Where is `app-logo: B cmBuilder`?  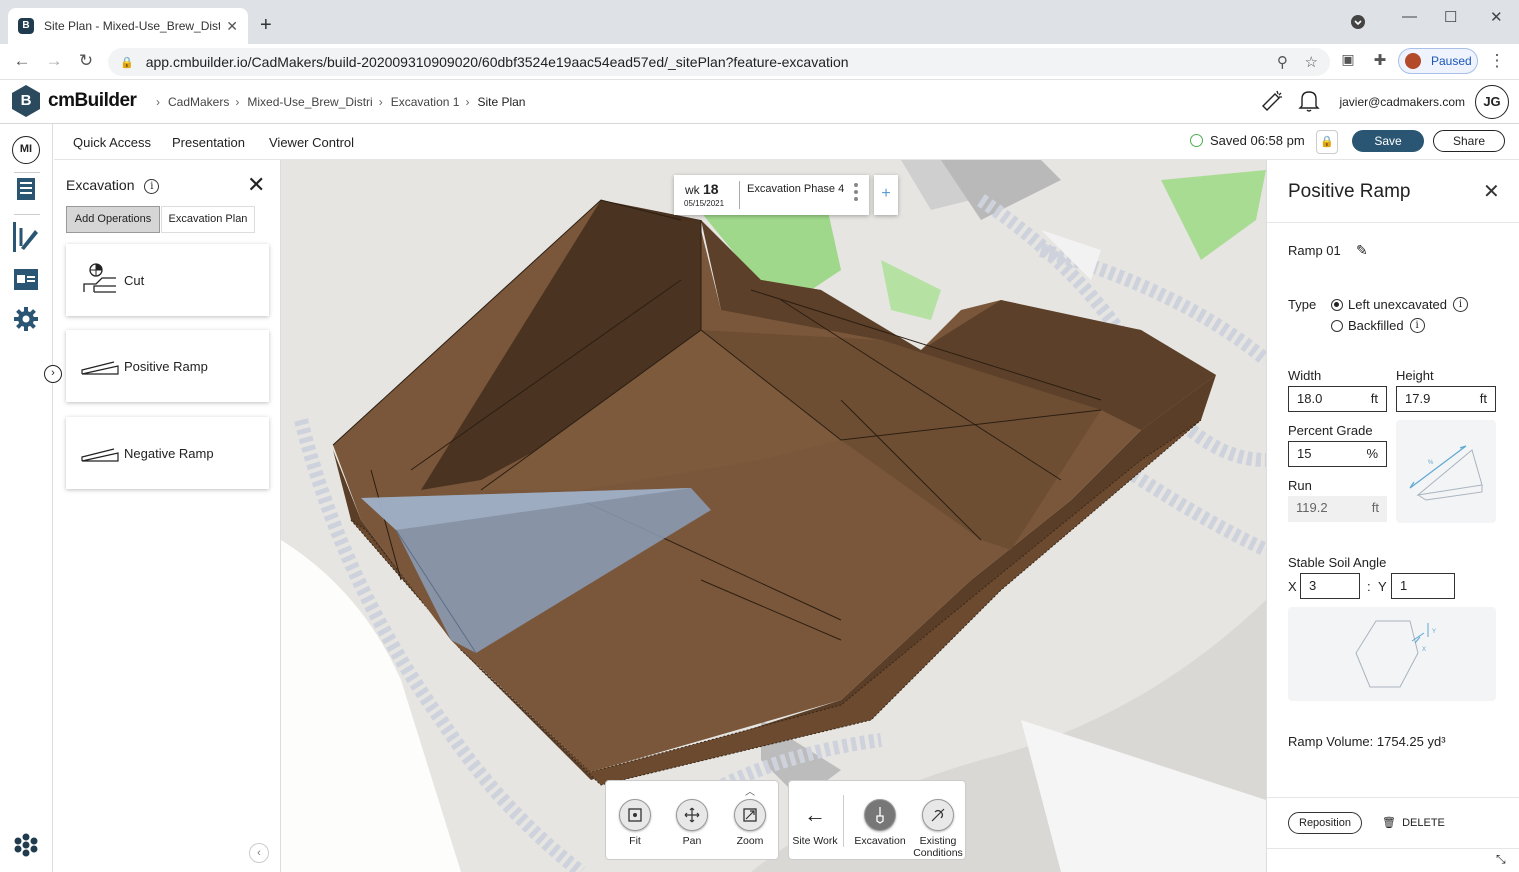 app-logo: B cmBuilder is located at coordinates (74, 101).